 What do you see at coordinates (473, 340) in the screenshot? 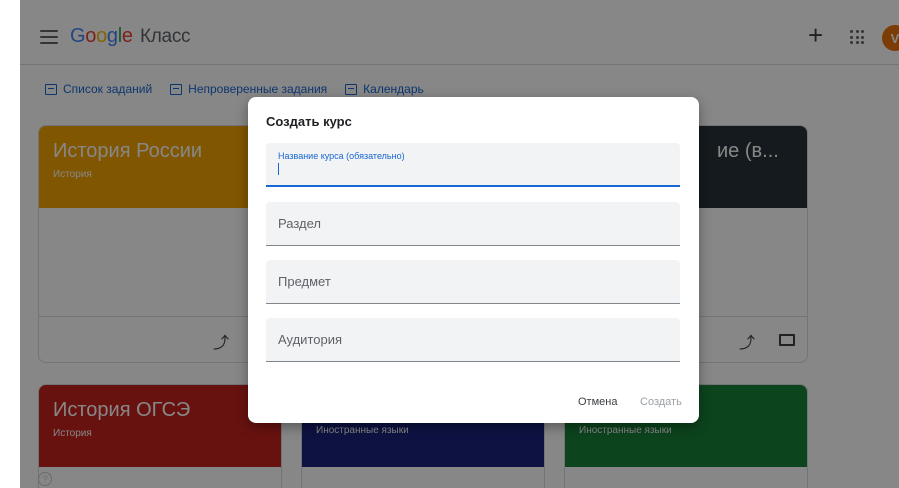
I see `room-field: Аудитория` at bounding box center [473, 340].